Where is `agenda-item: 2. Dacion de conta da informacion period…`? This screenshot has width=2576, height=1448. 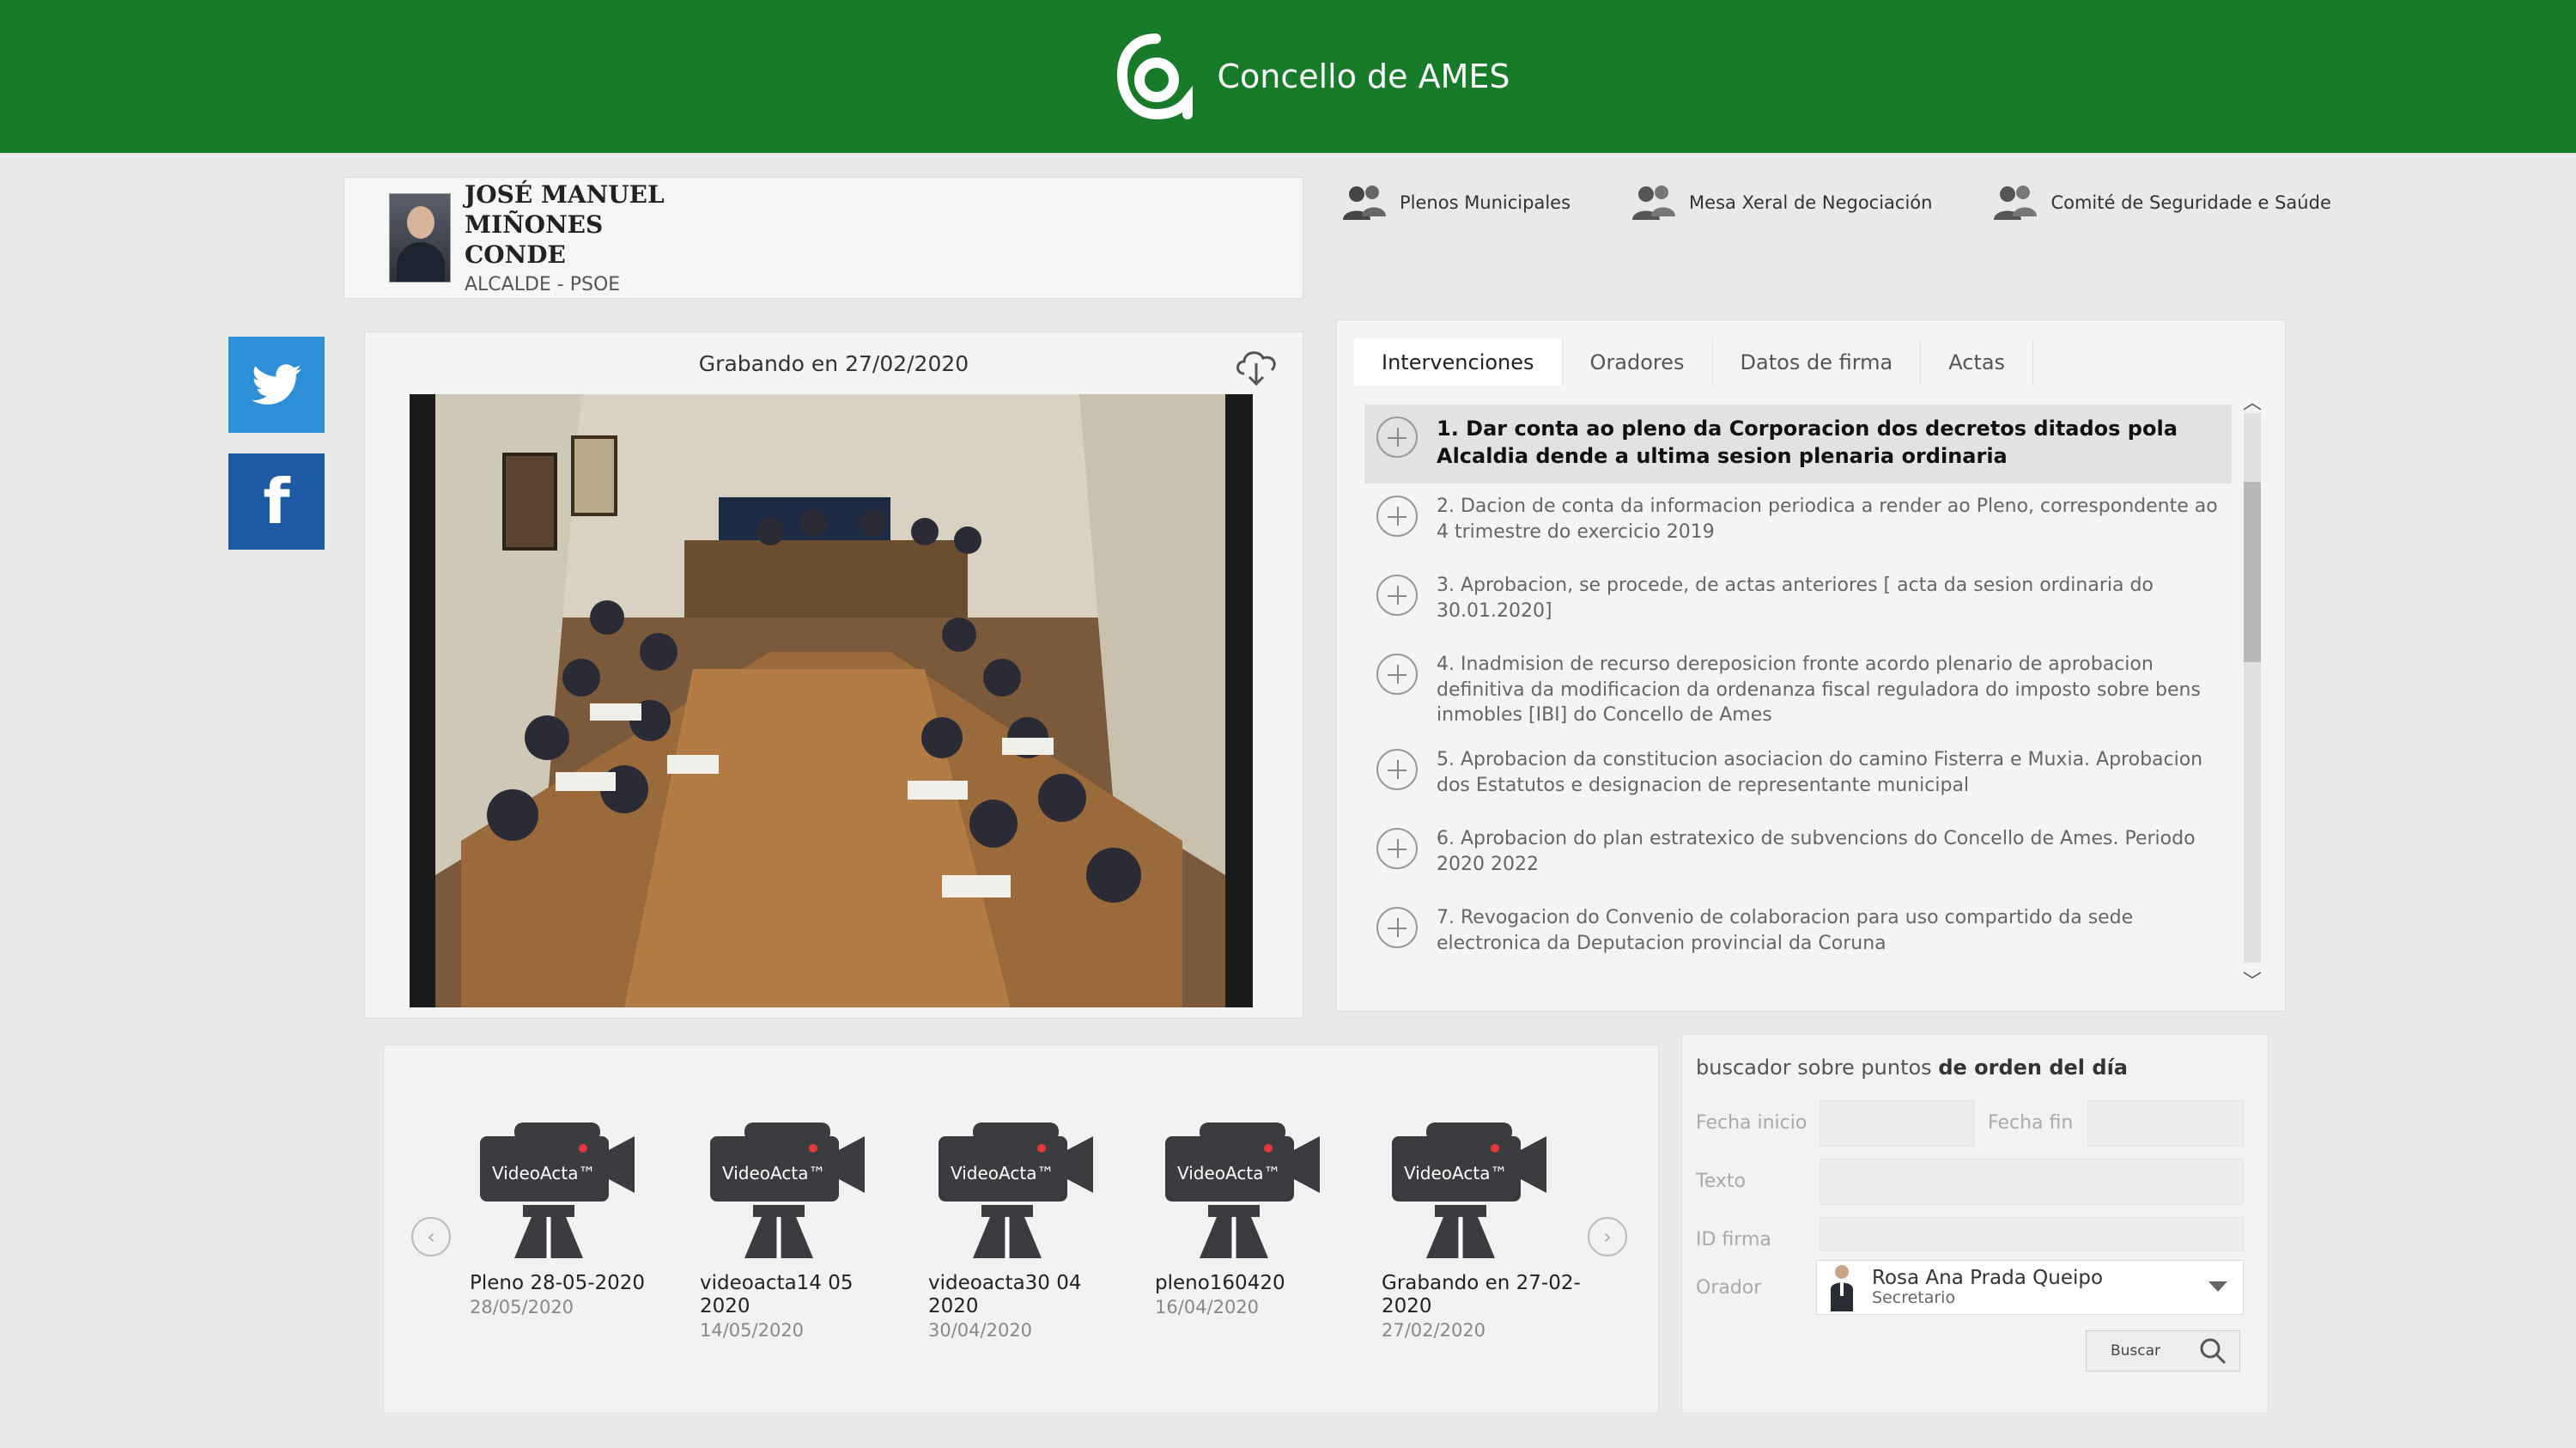
agenda-item: 2. Dacion de conta da informacion period… is located at coordinates (1798, 523).